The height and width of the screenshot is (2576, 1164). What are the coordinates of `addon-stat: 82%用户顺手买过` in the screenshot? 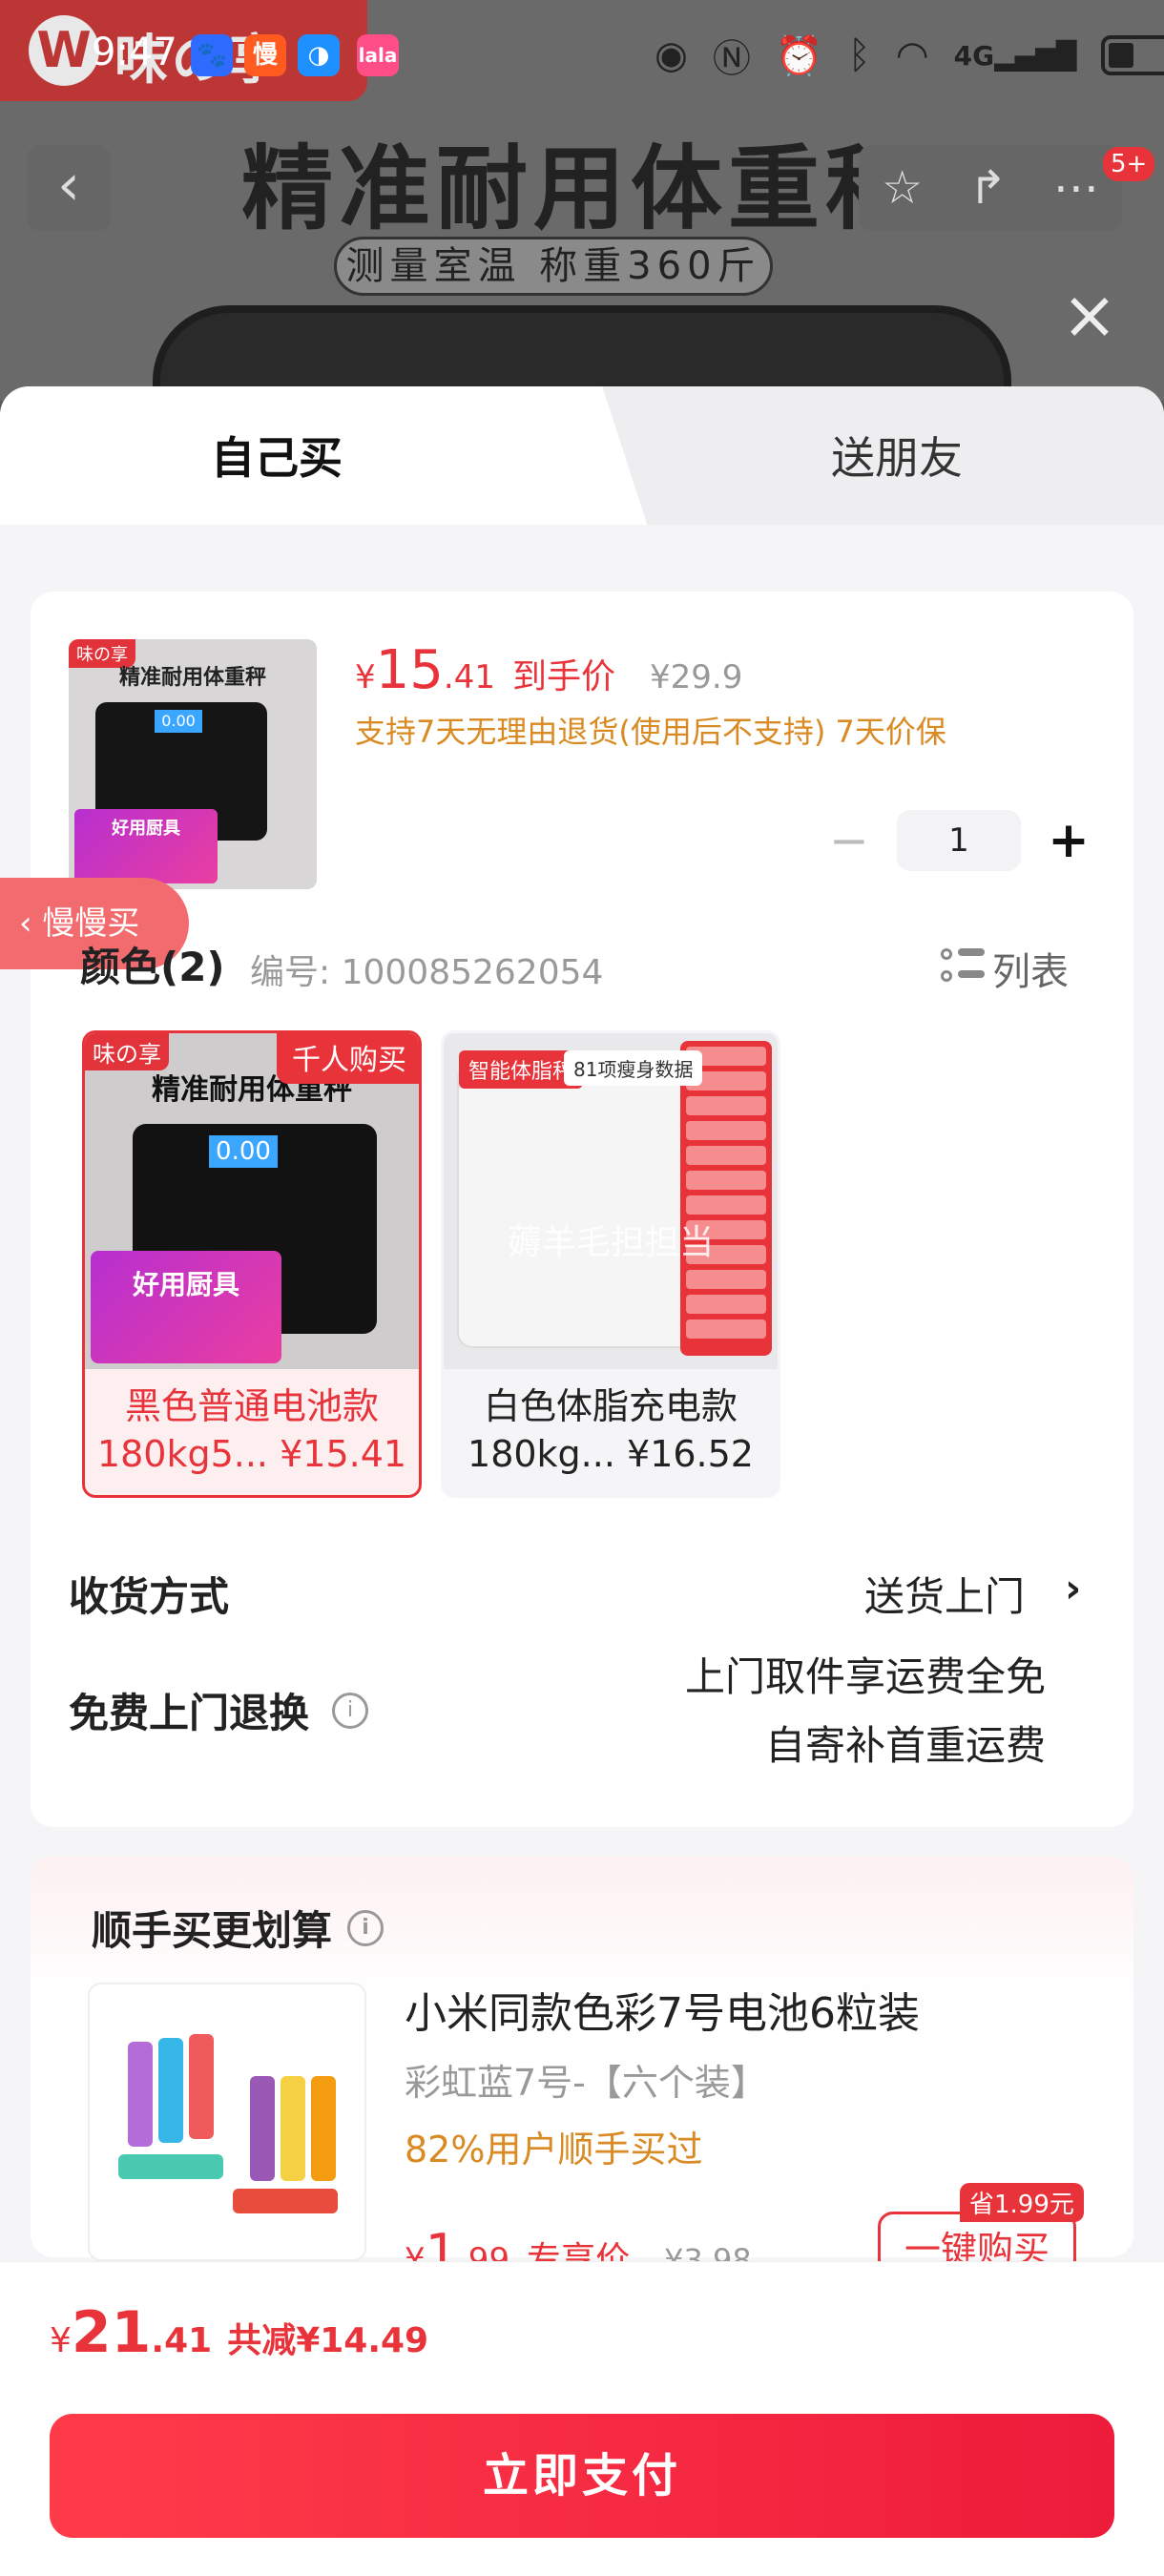 It's located at (554, 2150).